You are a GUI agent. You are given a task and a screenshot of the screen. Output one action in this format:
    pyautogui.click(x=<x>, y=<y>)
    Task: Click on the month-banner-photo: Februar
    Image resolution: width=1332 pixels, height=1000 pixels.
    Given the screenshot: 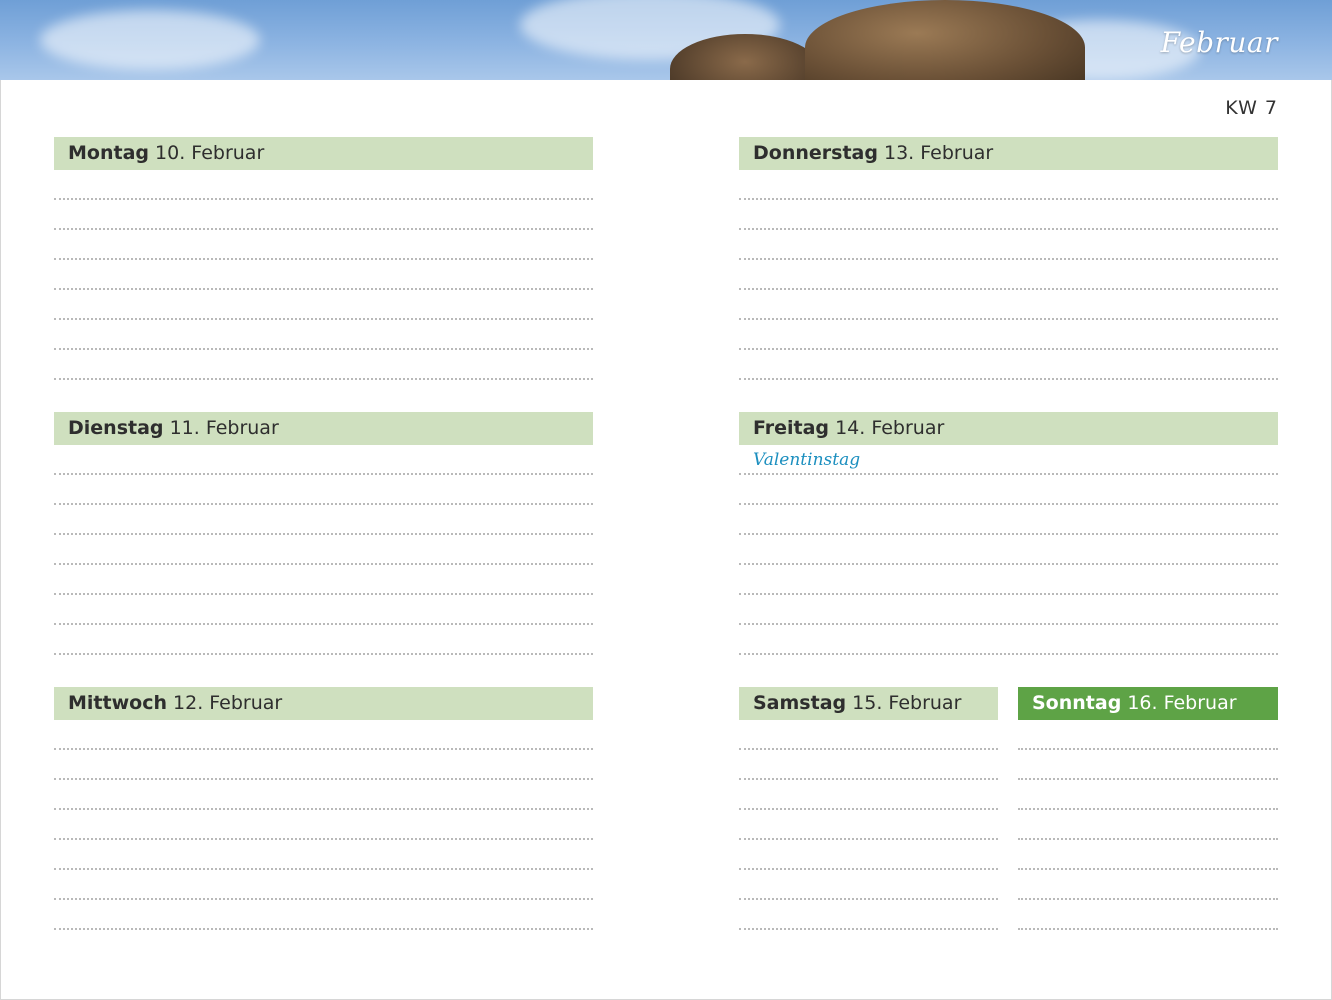 What is the action you would take?
    pyautogui.click(x=666, y=40)
    